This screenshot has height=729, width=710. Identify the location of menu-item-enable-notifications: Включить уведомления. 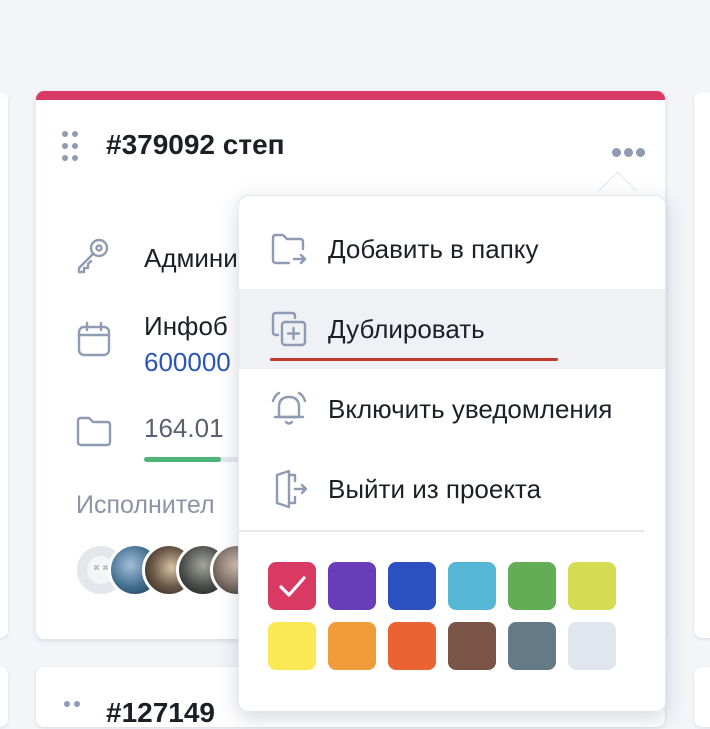
(452, 409).